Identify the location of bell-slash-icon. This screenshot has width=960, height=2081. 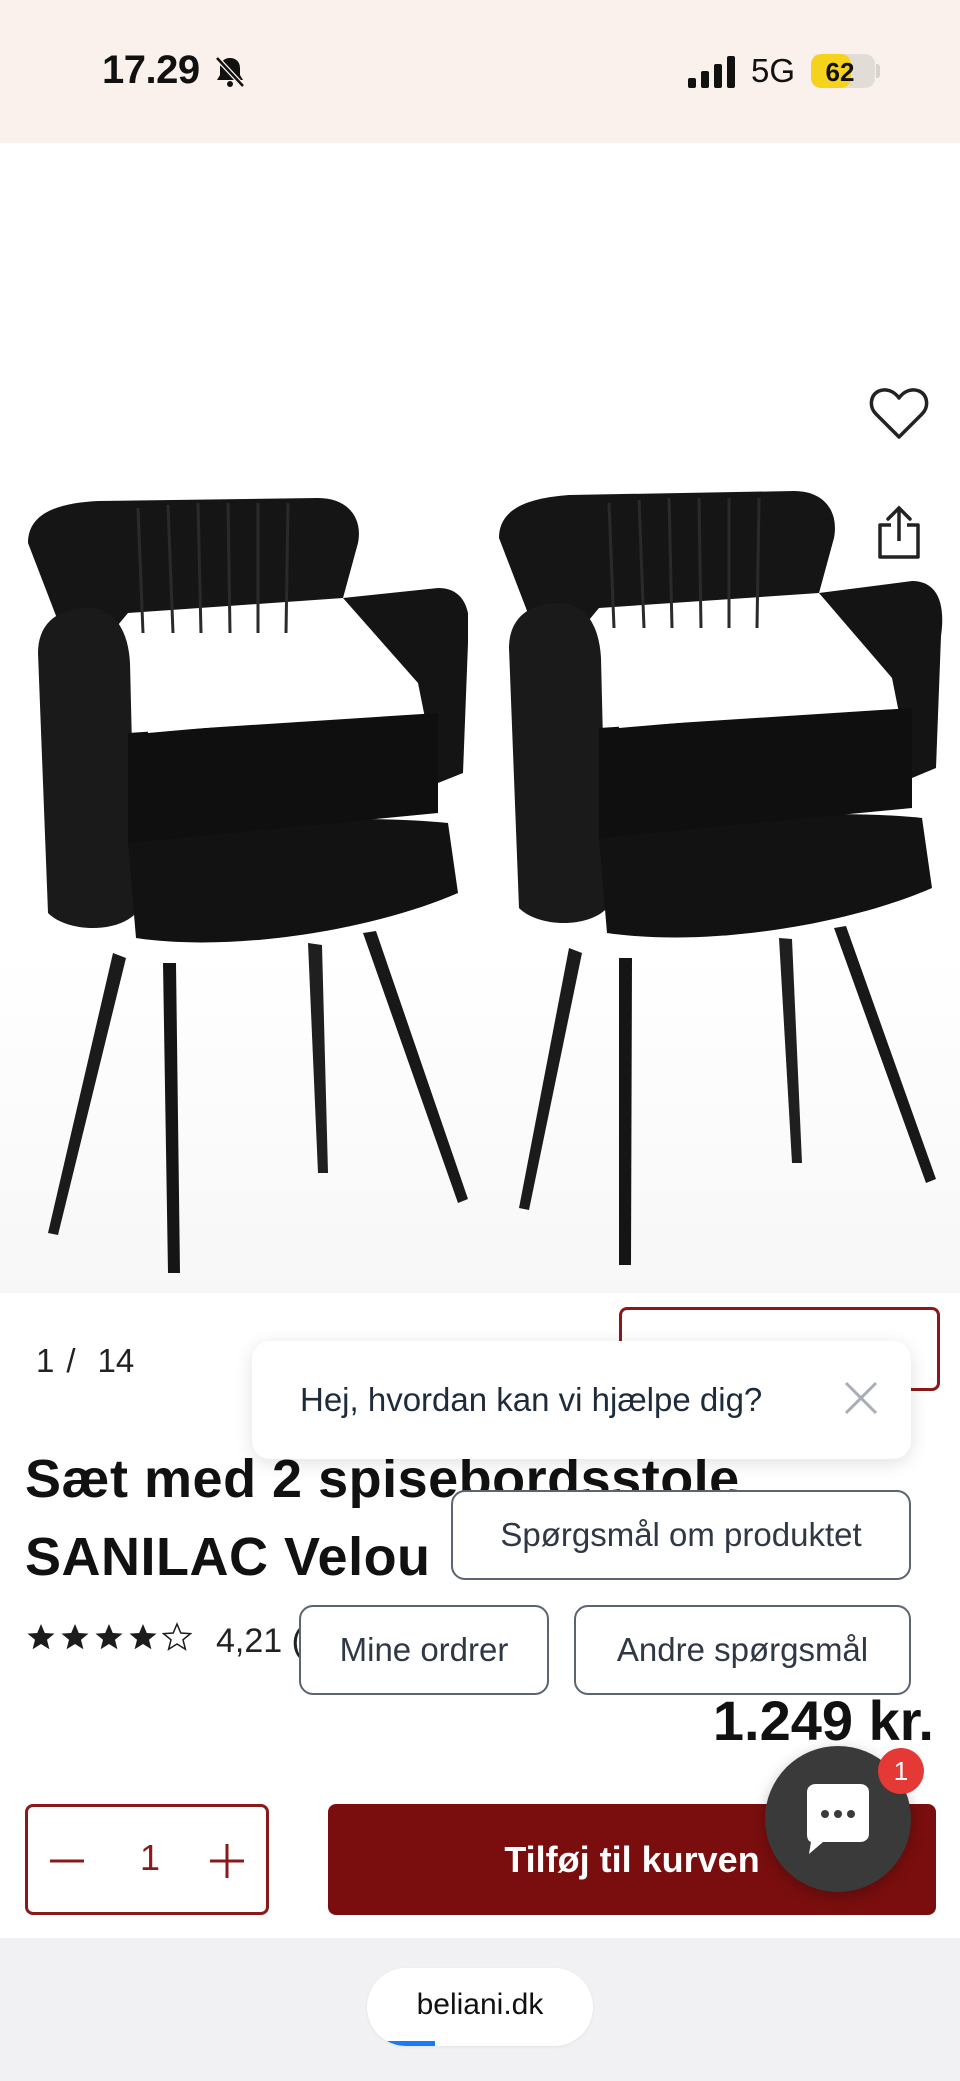
(230, 72).